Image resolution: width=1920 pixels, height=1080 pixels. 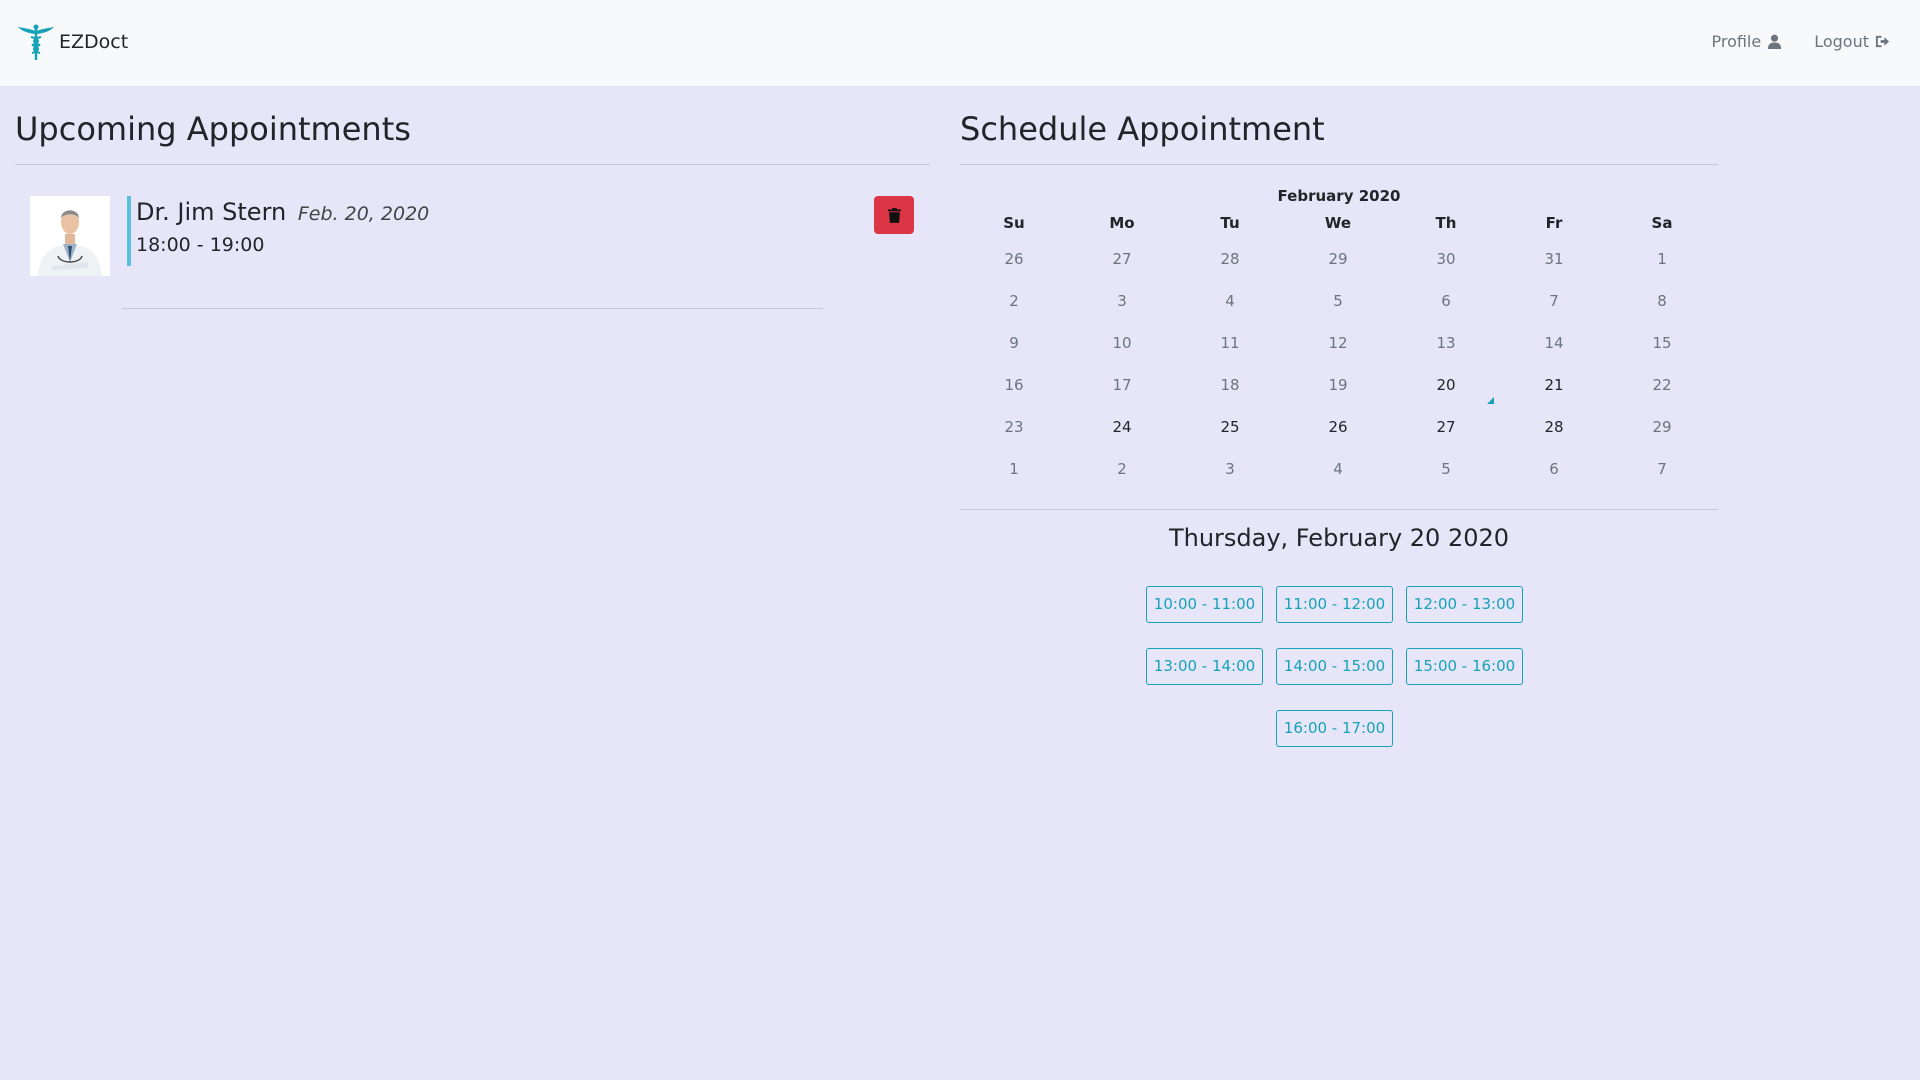 What do you see at coordinates (363, 214) in the screenshot?
I see `appointment-date: Feb. 20, 2020` at bounding box center [363, 214].